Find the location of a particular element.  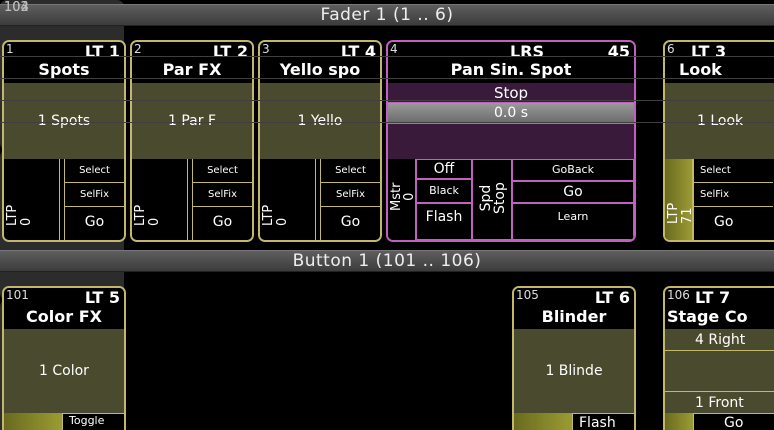

executor-next-cue: 1 Front is located at coordinates (719, 402).